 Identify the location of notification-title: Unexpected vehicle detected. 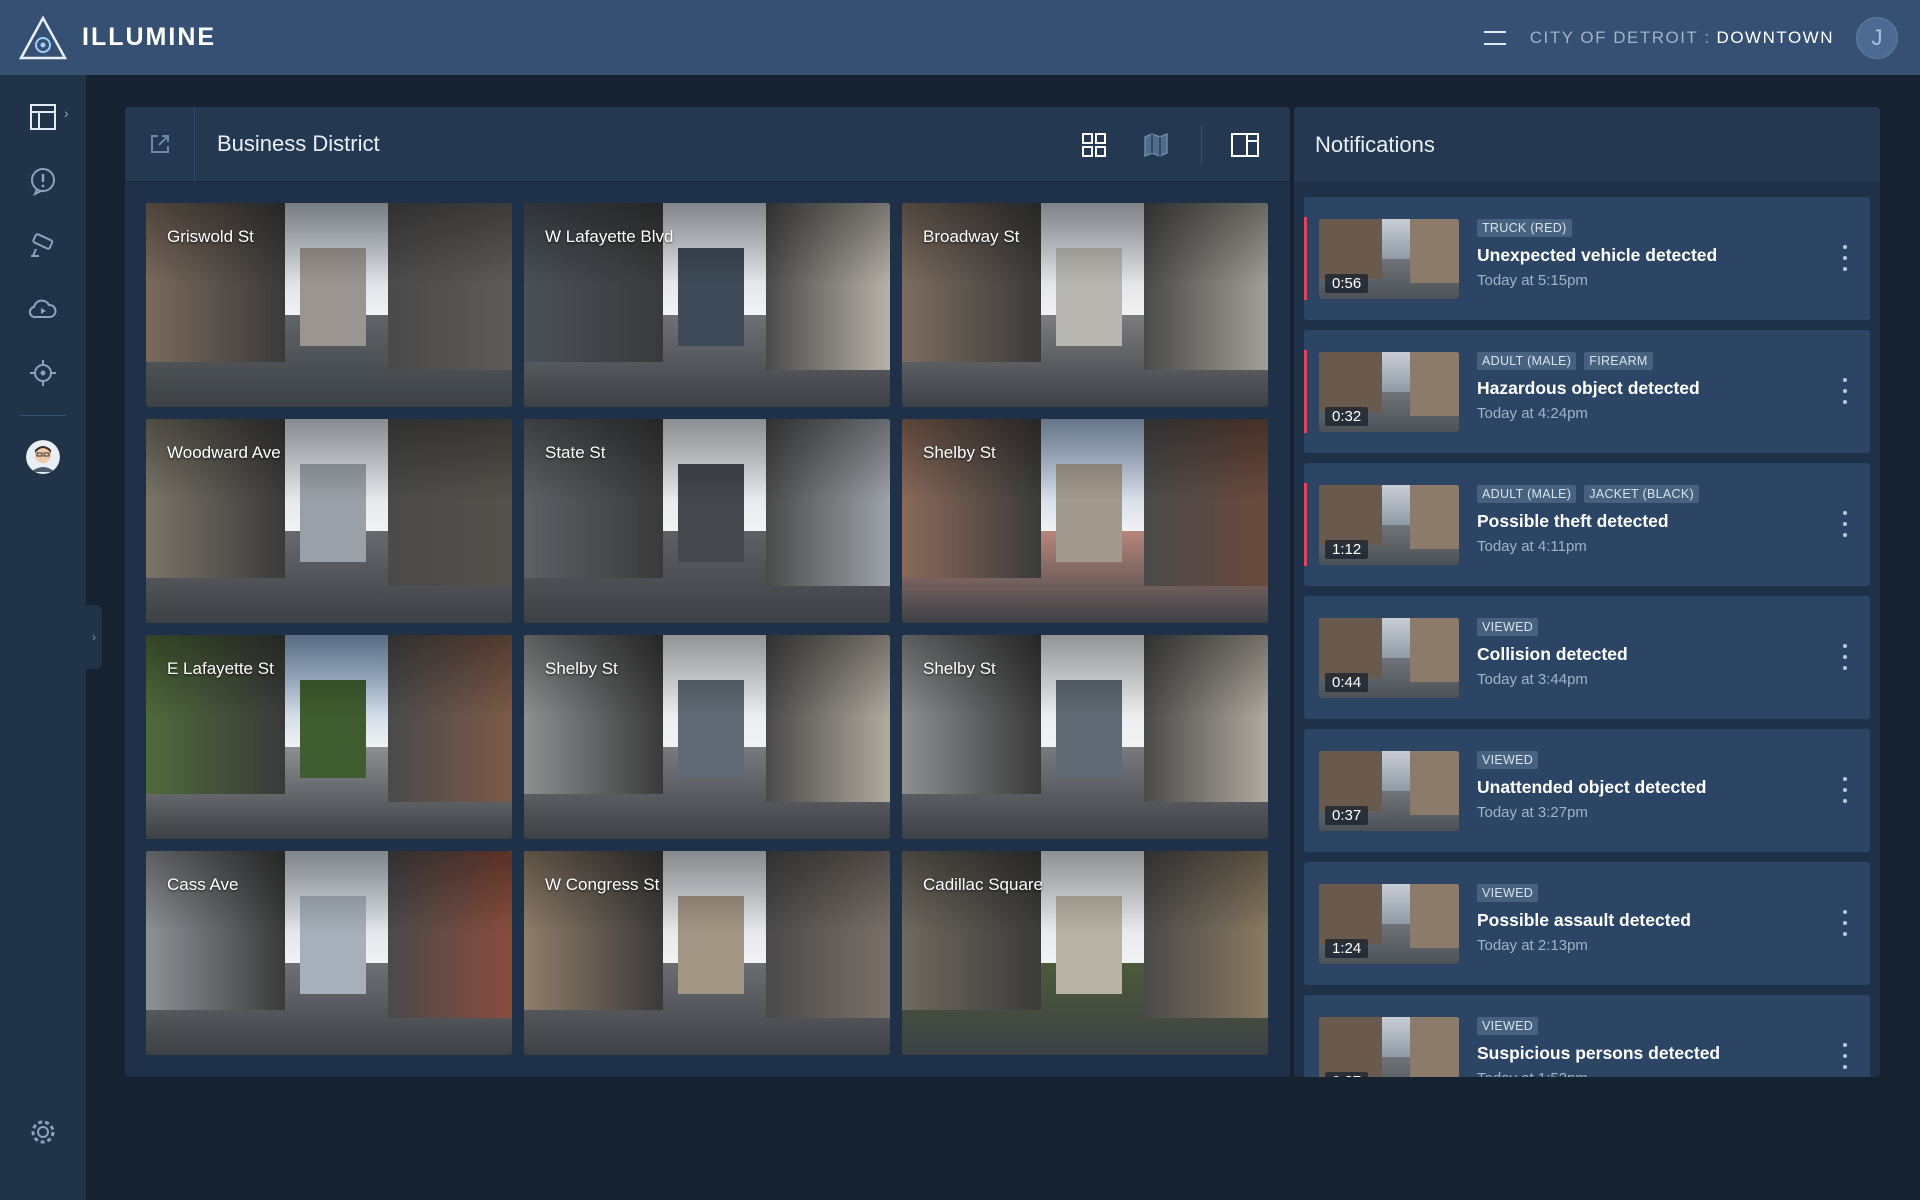
(1597, 255).